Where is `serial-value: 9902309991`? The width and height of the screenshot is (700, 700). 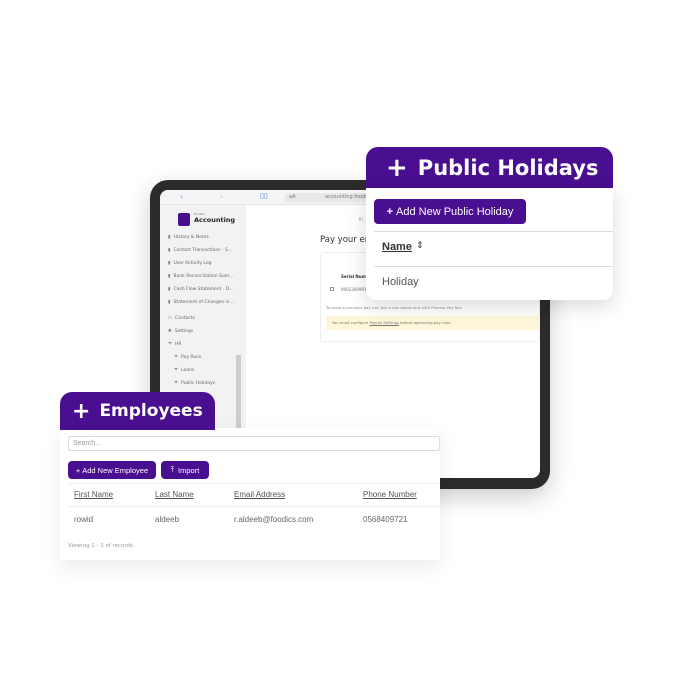 serial-value: 9902309991 is located at coordinates (354, 289).